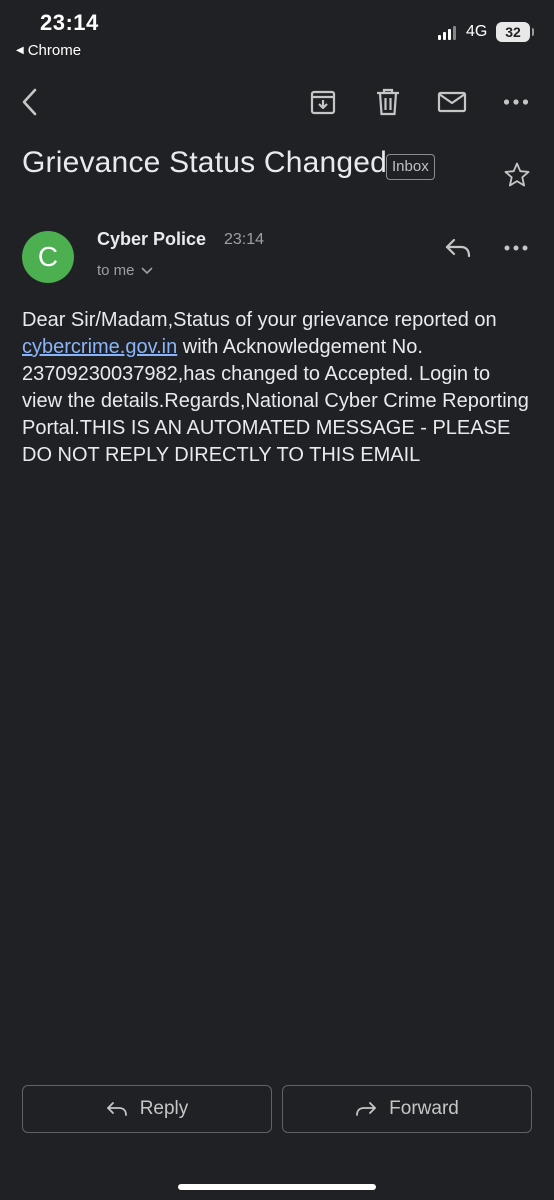  Describe the element at coordinates (164, 1108) in the screenshot. I see `reply-button-label: Reply` at that location.